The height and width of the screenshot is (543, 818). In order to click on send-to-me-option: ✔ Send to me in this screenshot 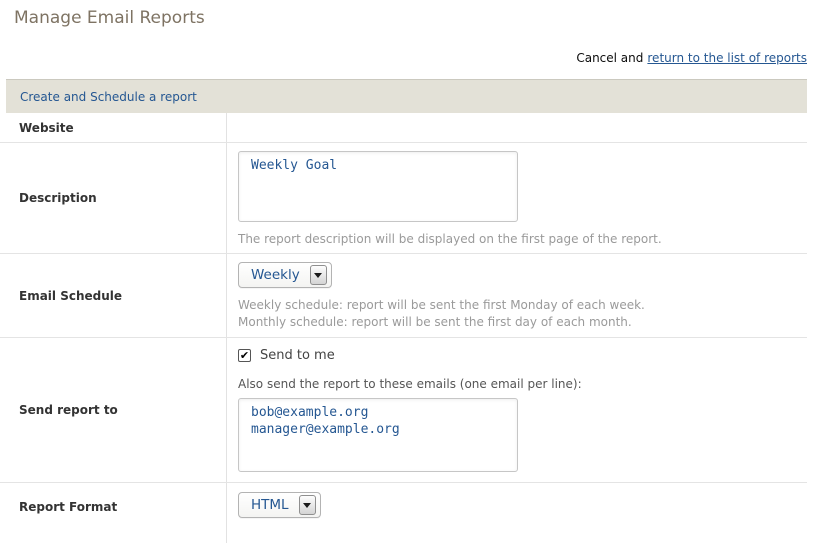, I will do `click(286, 355)`.